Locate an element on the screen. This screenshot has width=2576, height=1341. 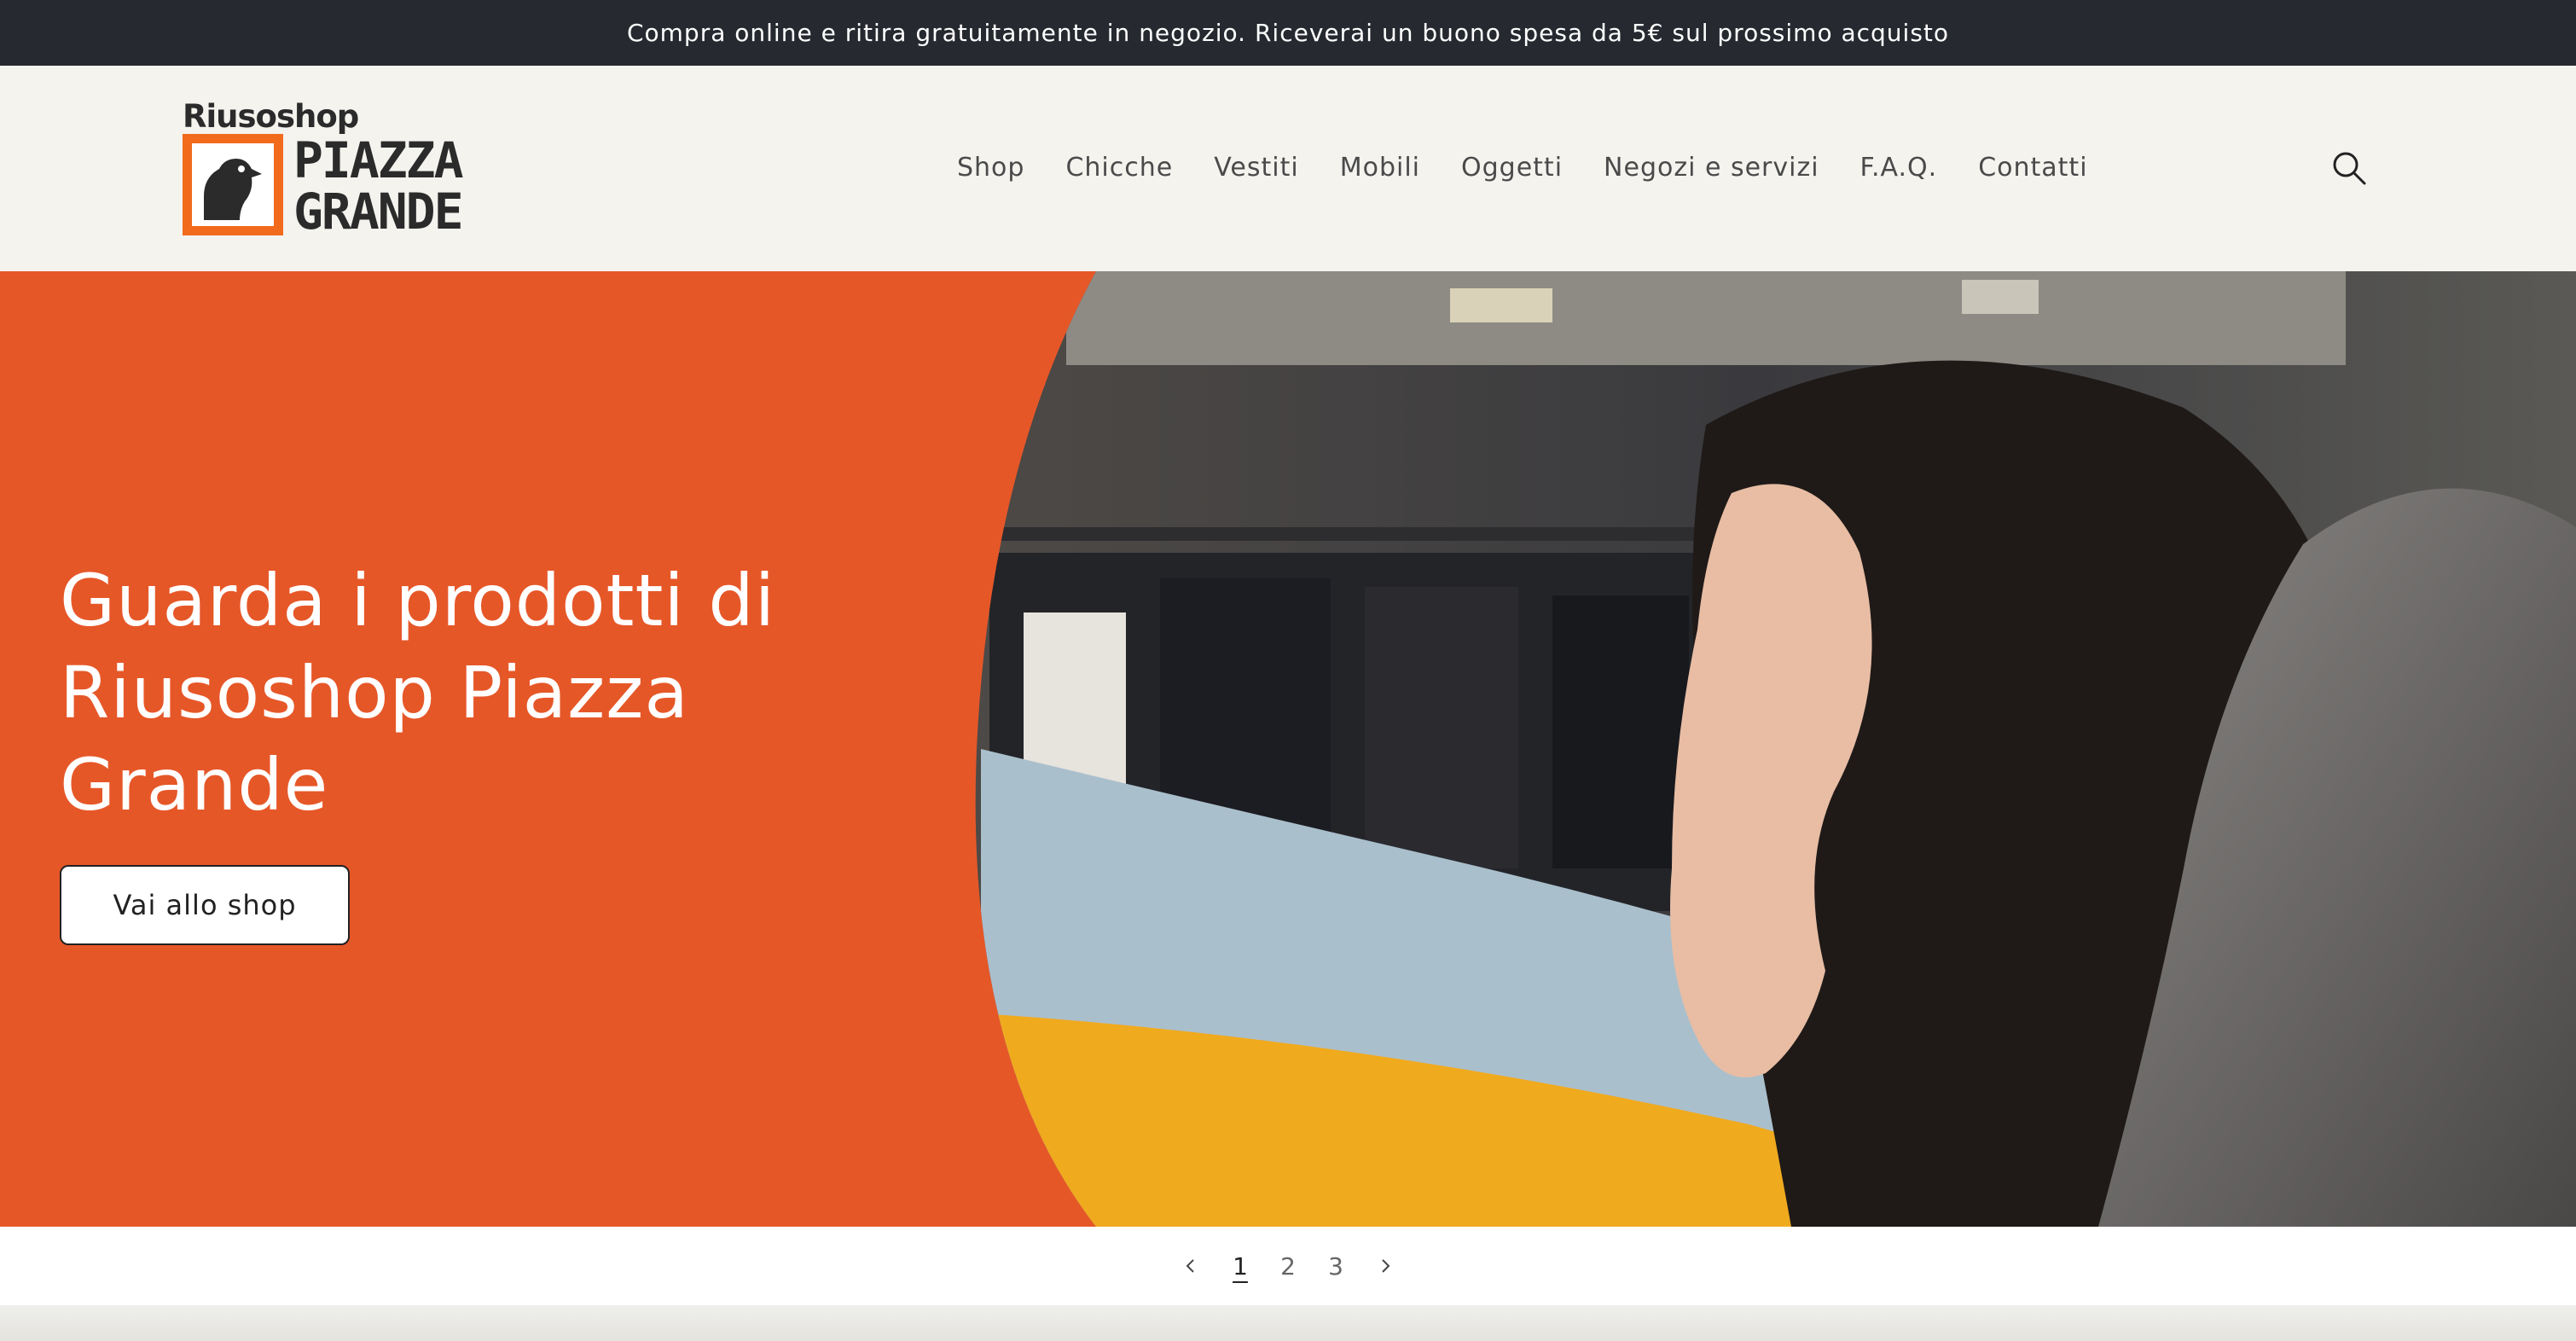
slider-pagination: 1 2 3 is located at coordinates (1288, 1266).